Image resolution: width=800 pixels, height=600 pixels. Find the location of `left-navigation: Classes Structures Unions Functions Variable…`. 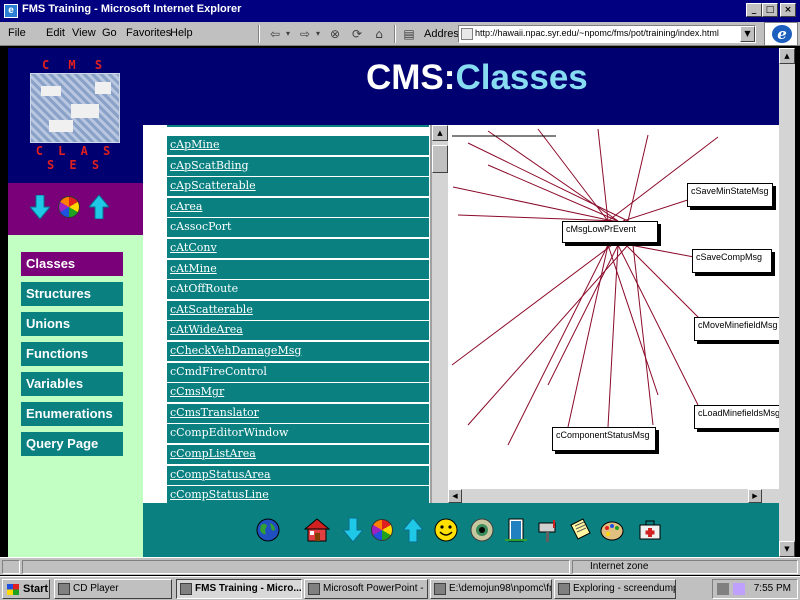

left-navigation: Classes Structures Unions Functions Variable… is located at coordinates (75, 341).